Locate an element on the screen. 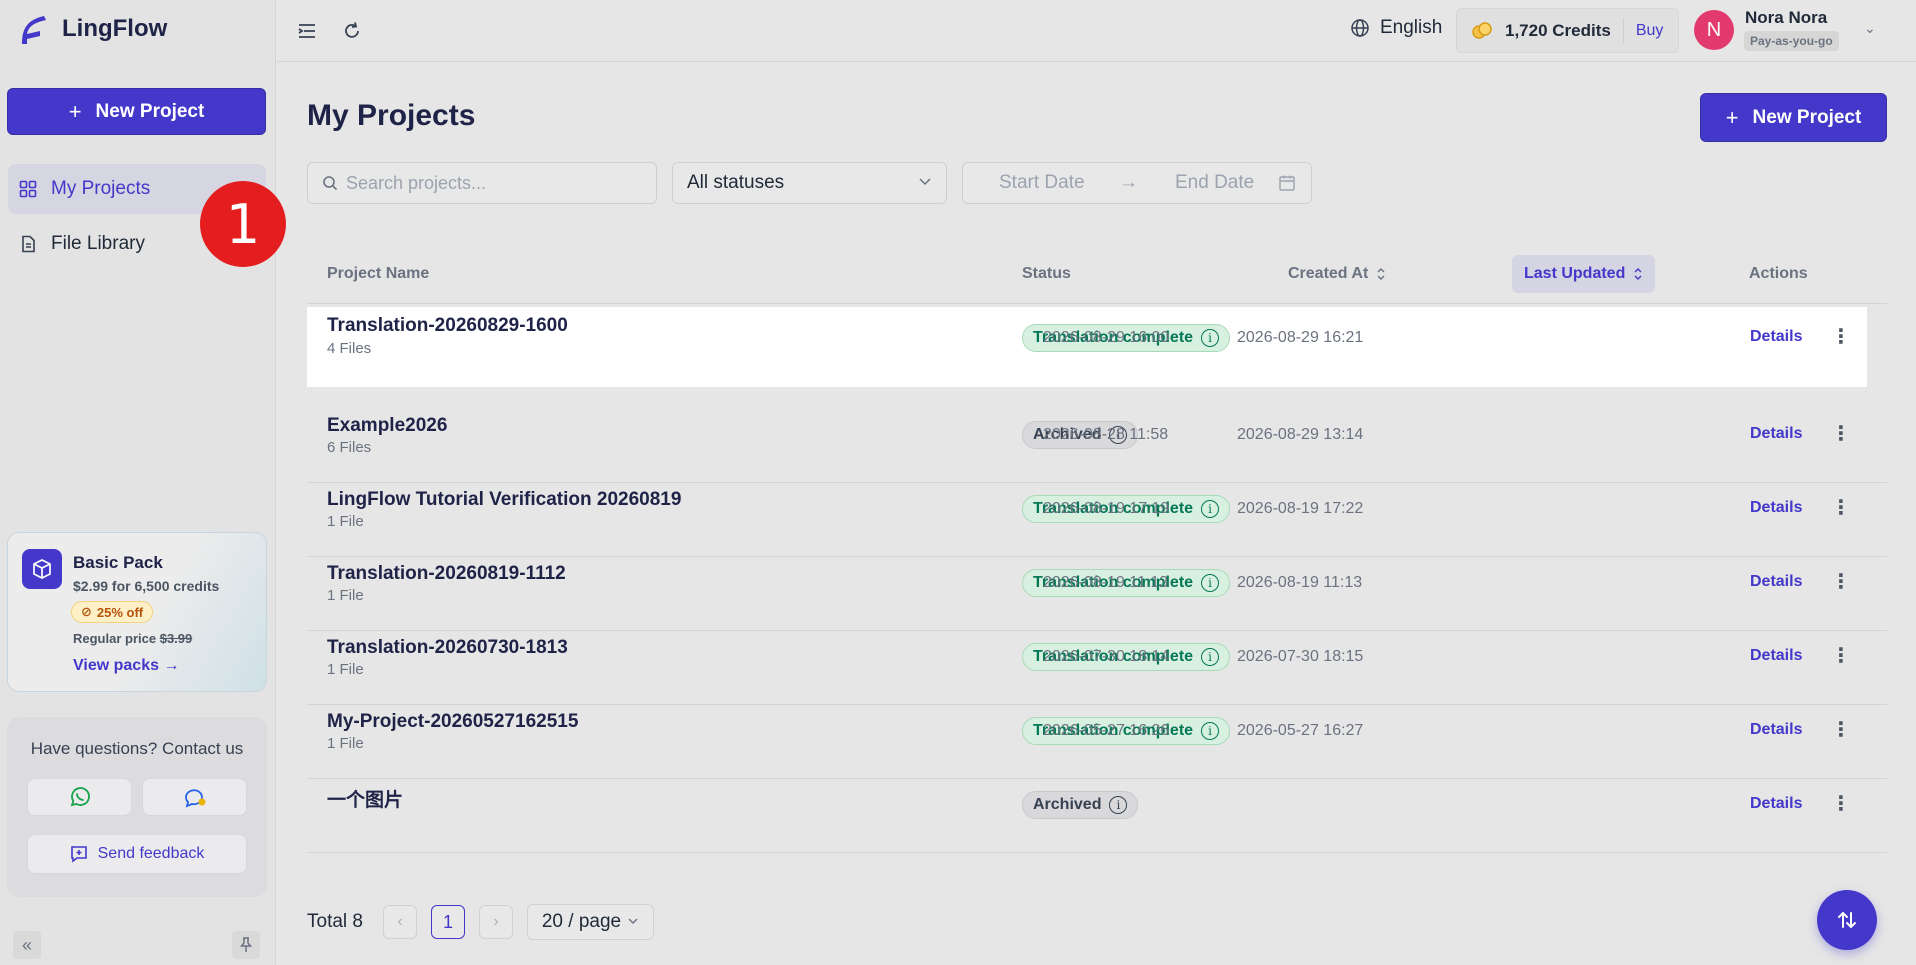 This screenshot has width=1916, height=965. chat-button is located at coordinates (194, 797).